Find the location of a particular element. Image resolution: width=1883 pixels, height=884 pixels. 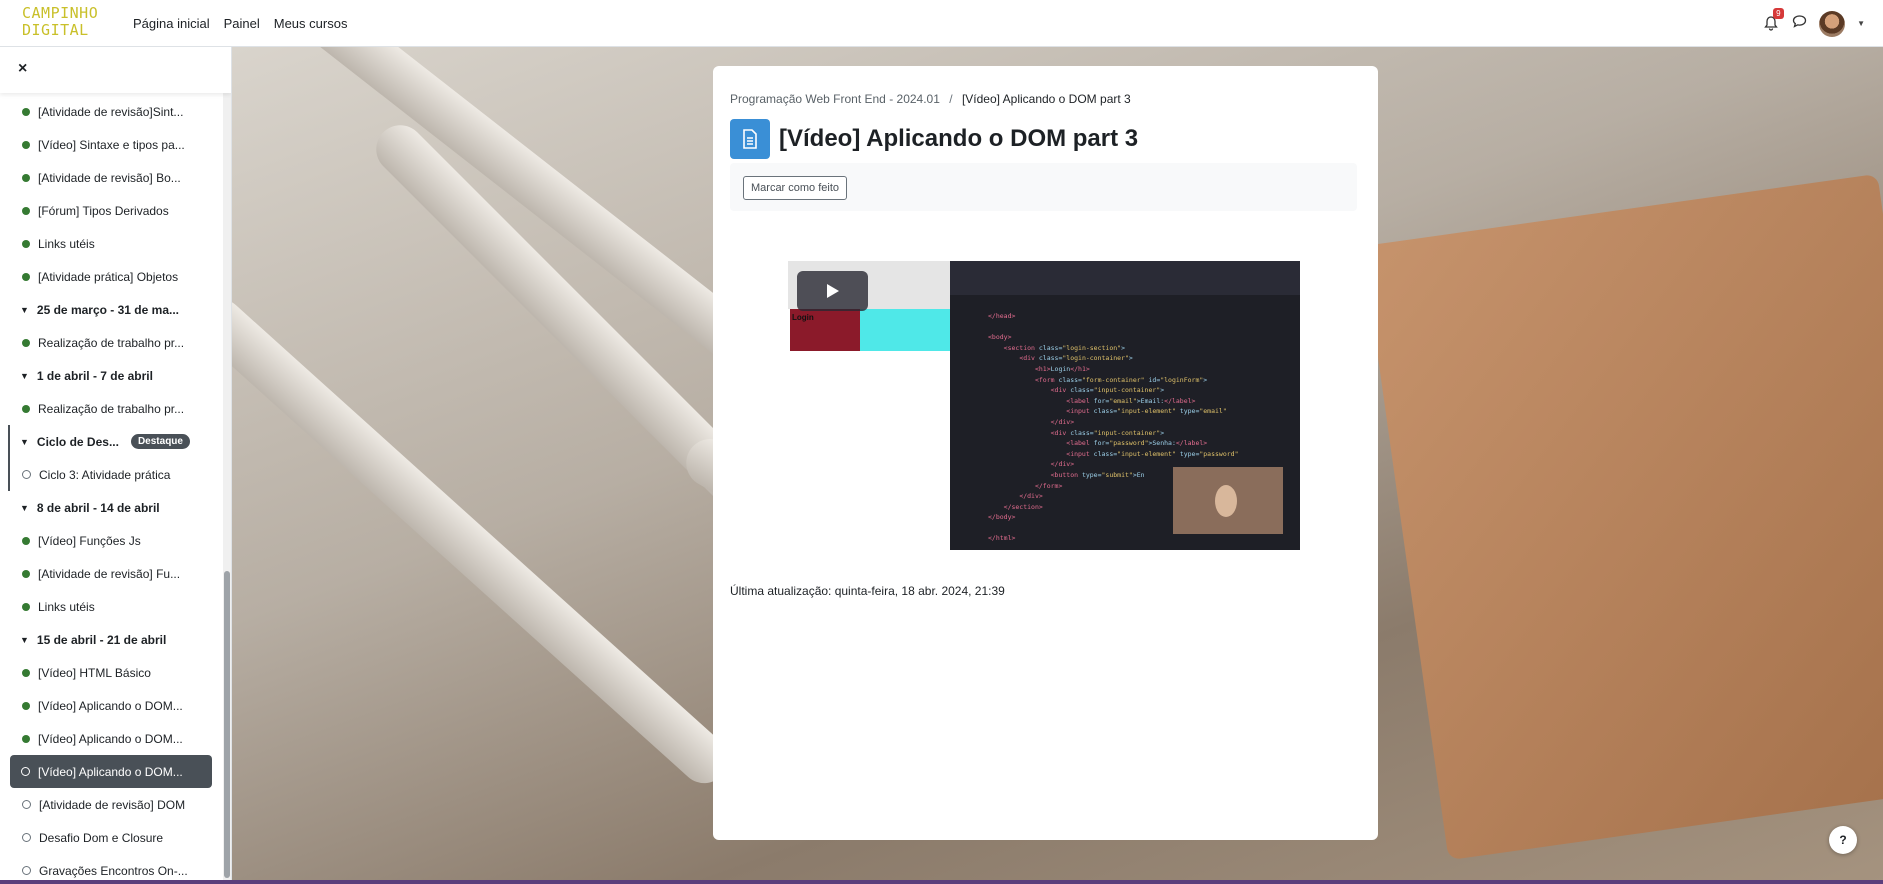

drawer-item-label: 15 de abril - 21 de abril is located at coordinates (101, 639).